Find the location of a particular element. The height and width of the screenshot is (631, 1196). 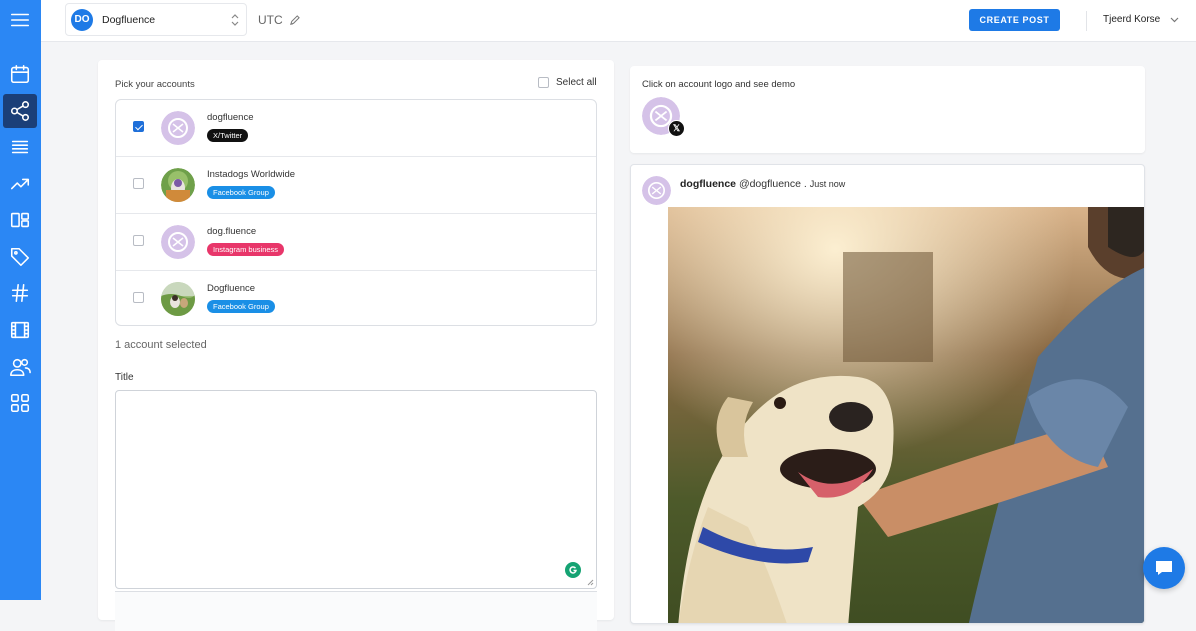

preview-header: dogfluence @dogfluence . Just now is located at coordinates (762, 184).